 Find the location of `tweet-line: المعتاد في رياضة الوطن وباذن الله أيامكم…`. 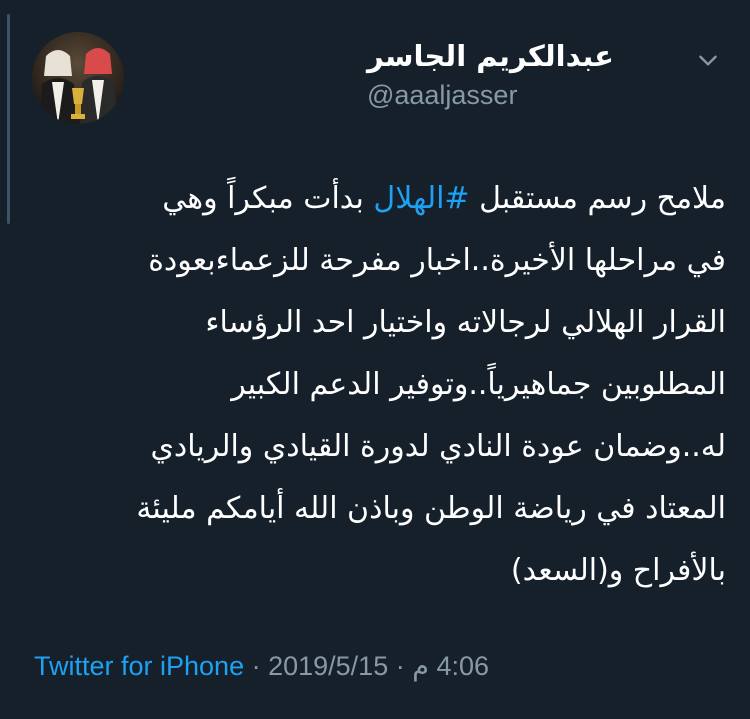

tweet-line: المعتاد في رياضة الوطن وباذن الله أيامكم… is located at coordinates (431, 508).